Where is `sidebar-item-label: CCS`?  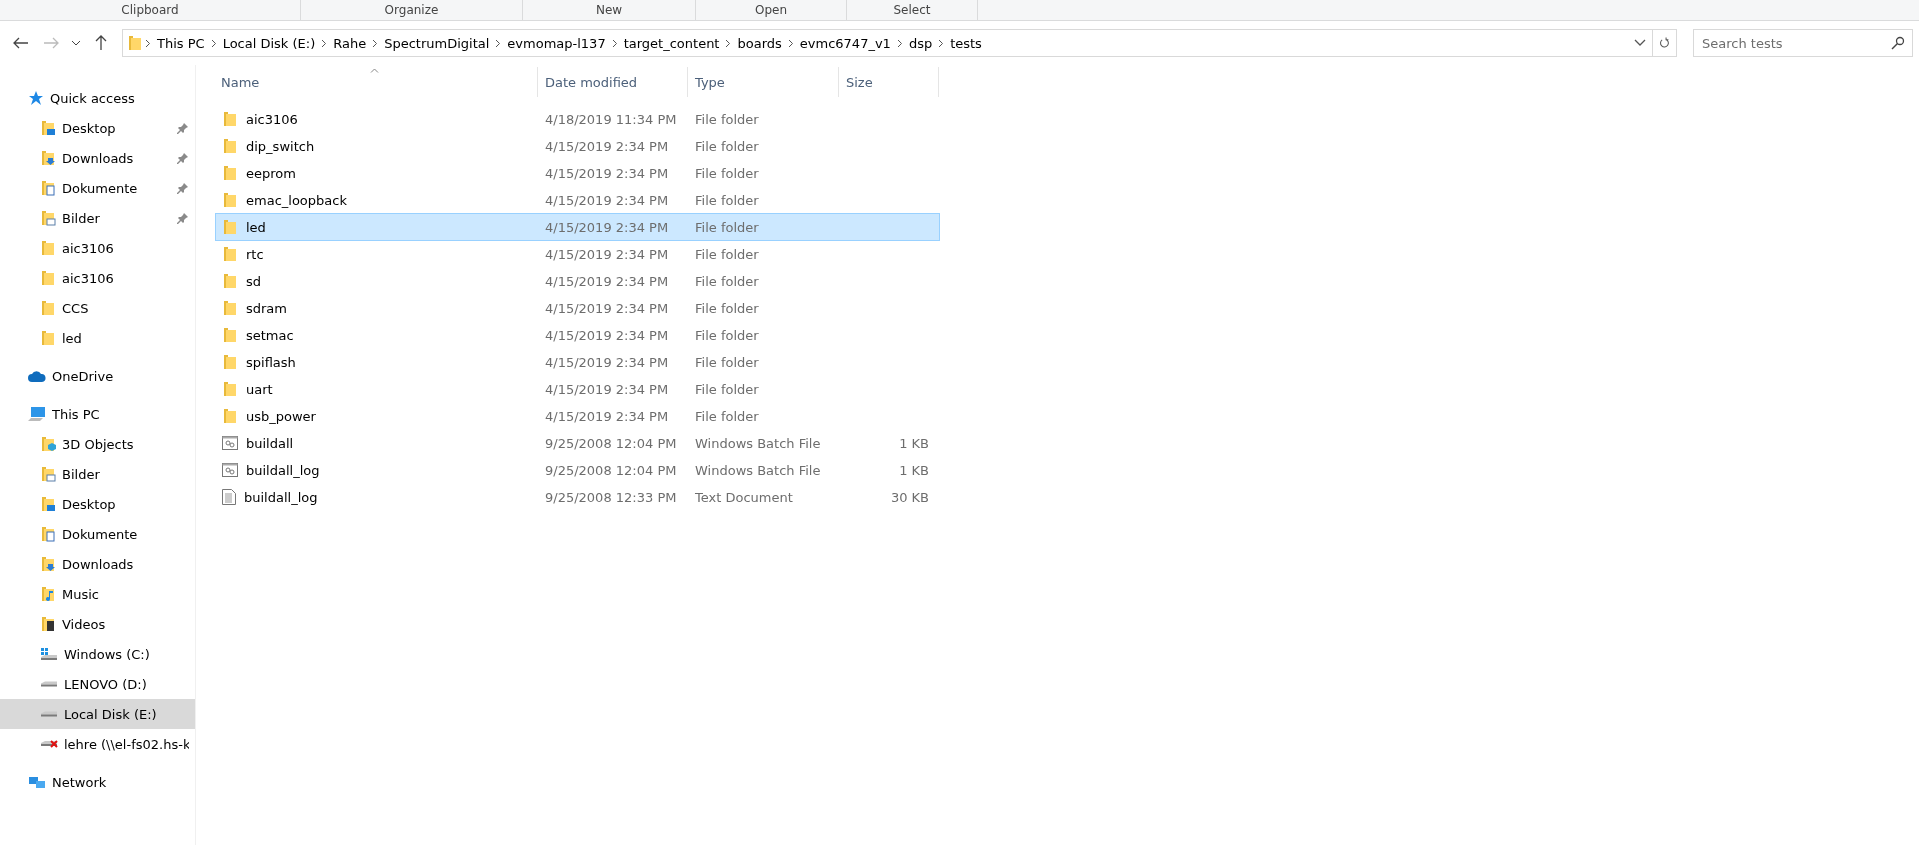
sidebar-item-label: CCS is located at coordinates (76, 308).